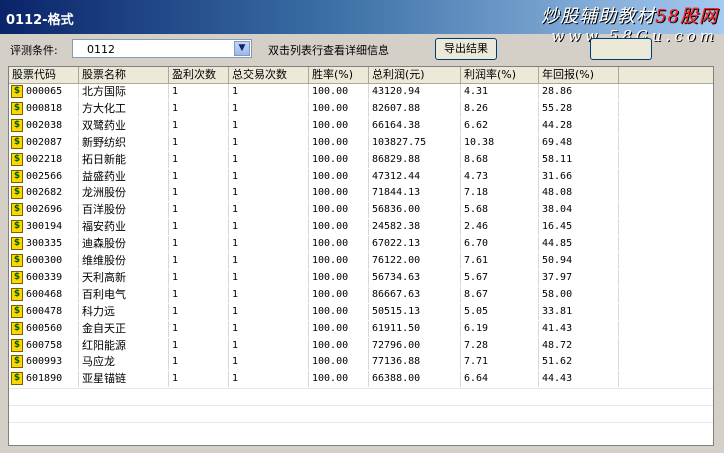 This screenshot has width=724, height=453. What do you see at coordinates (579, 142) in the screenshot?
I see `cell-annual-return: 69.48` at bounding box center [579, 142].